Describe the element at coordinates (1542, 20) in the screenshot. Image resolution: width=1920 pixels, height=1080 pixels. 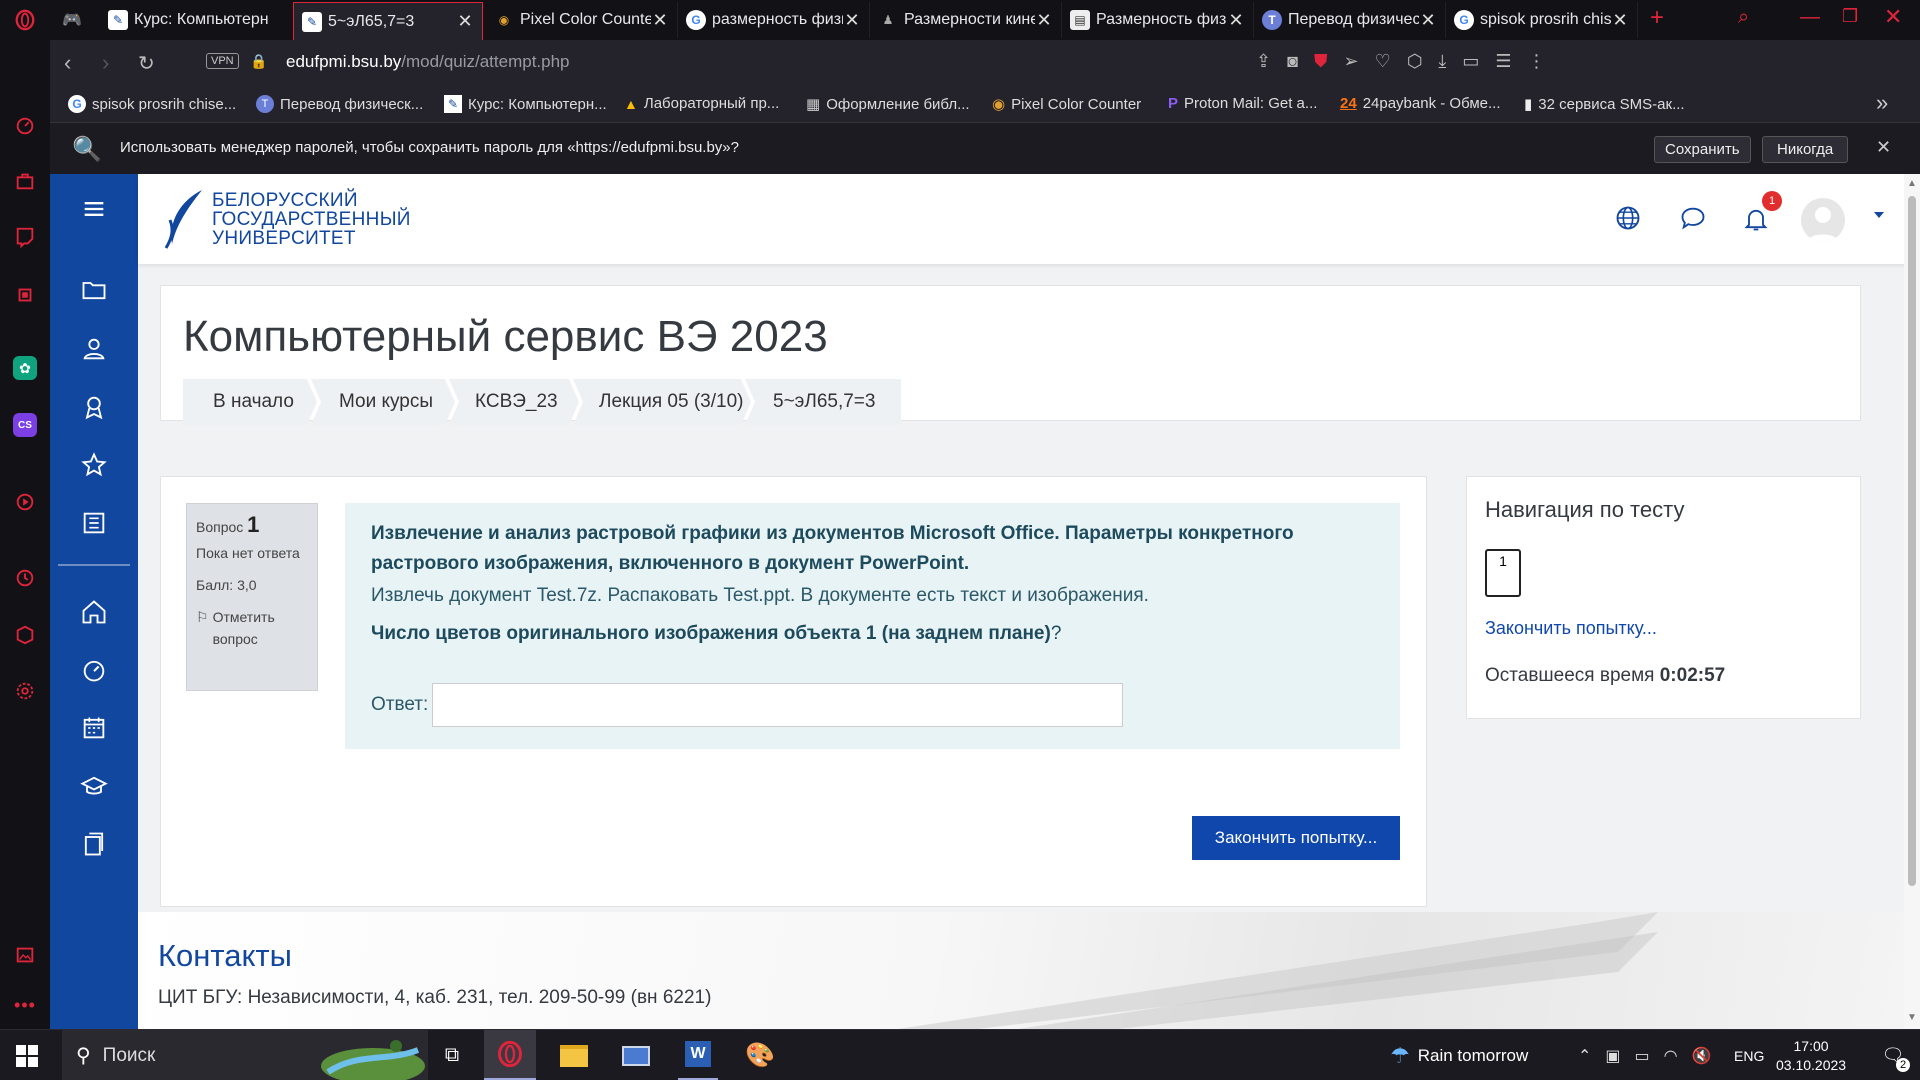
I see `tab-7: Gspisok prosrih chis ✕` at that location.